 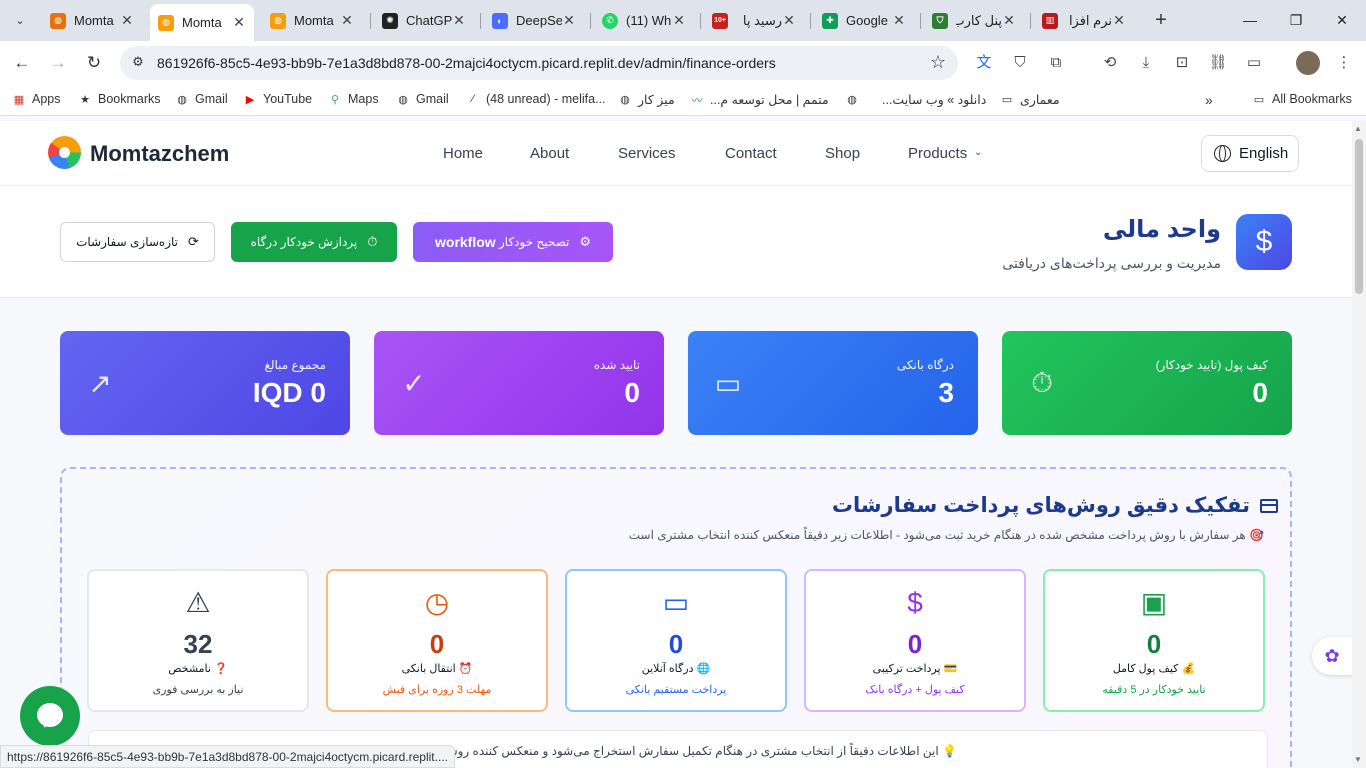 I want to click on forward-arrow-icon: →, so click(x=58, y=63).